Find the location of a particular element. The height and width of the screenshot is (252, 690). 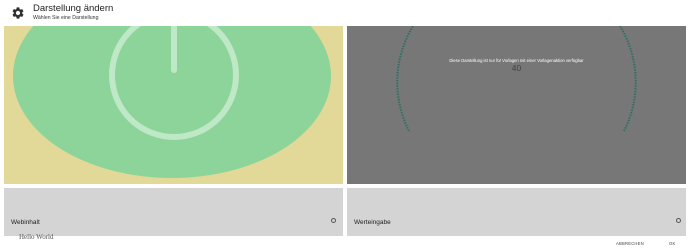

option-valueinput-label: Werteingabe is located at coordinates (372, 222).